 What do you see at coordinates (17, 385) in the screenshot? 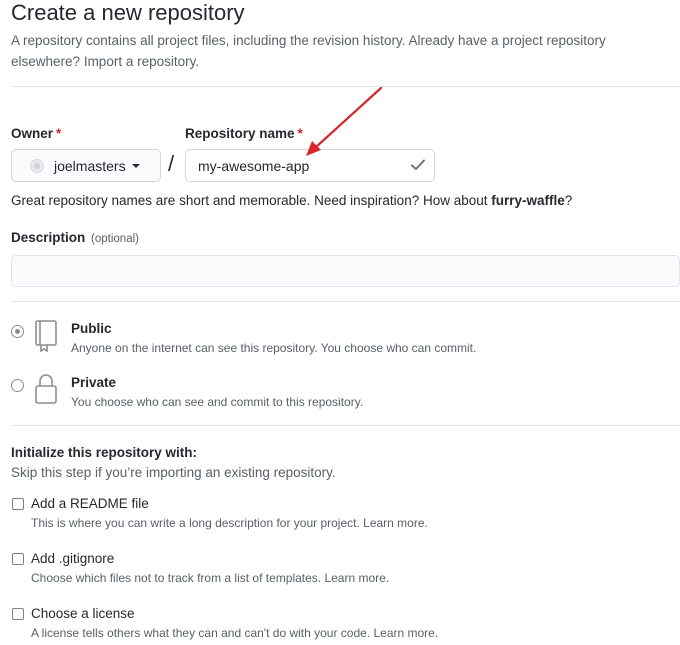
I see `private-radio` at bounding box center [17, 385].